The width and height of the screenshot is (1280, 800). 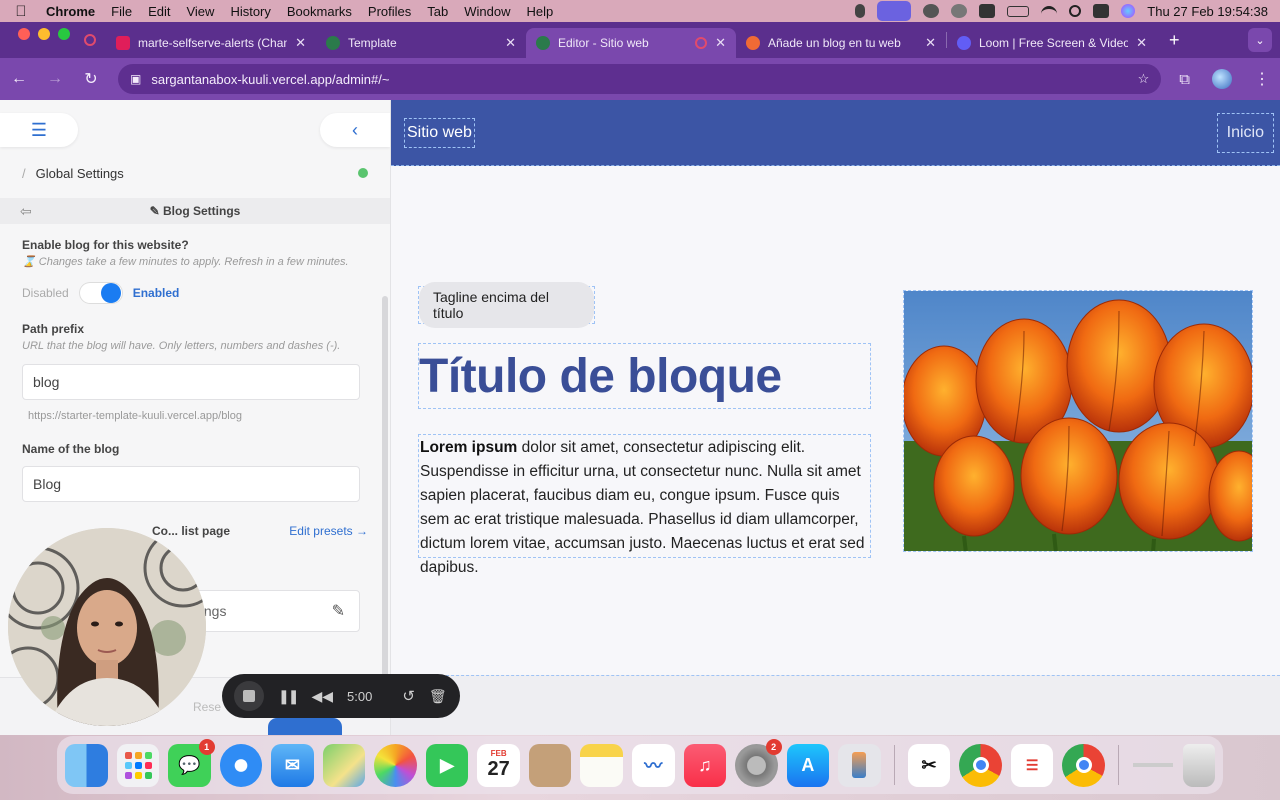 What do you see at coordinates (437, 11) in the screenshot?
I see `menu-tab: Tab` at bounding box center [437, 11].